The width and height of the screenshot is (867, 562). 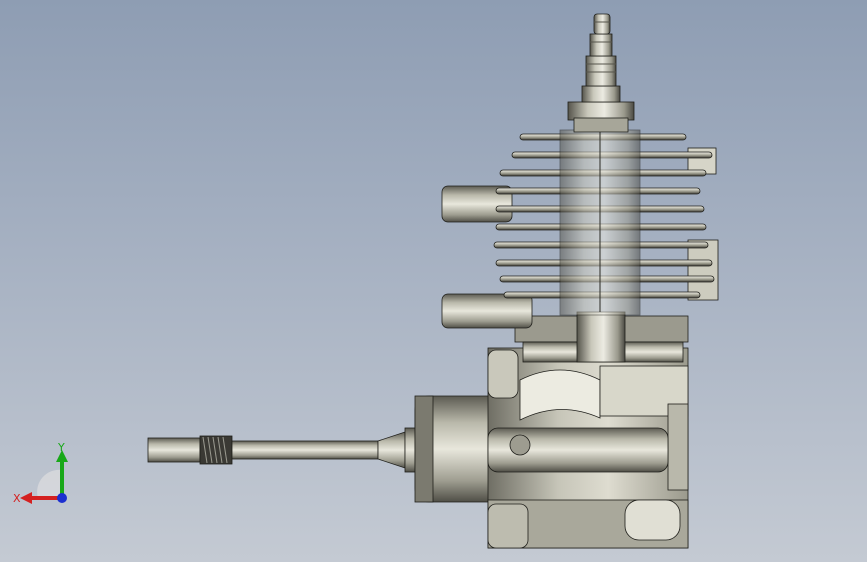 What do you see at coordinates (601, 337) in the screenshot?
I see `cylinder-base` at bounding box center [601, 337].